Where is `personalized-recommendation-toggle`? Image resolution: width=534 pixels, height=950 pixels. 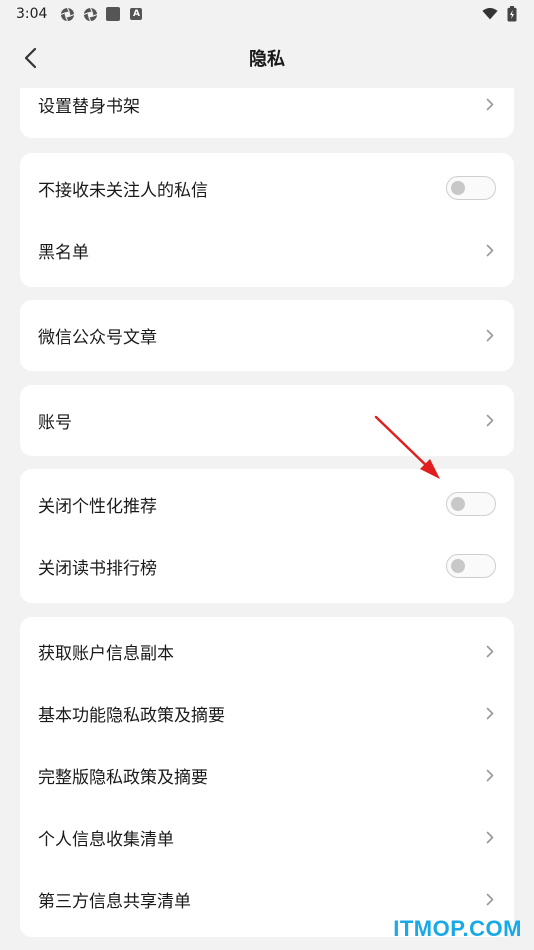
personalized-recommendation-toggle is located at coordinates (471, 504).